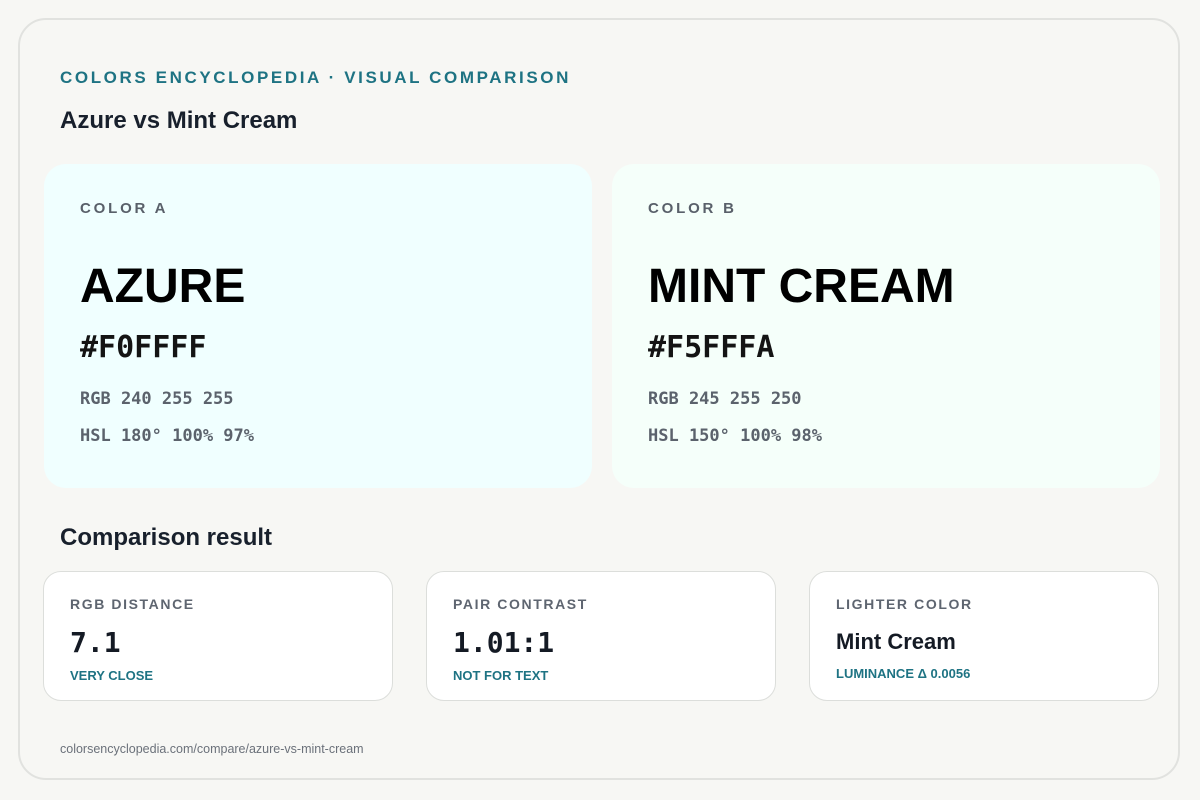  Describe the element at coordinates (124, 208) in the screenshot. I see `color-a-label: COLOR A` at that location.